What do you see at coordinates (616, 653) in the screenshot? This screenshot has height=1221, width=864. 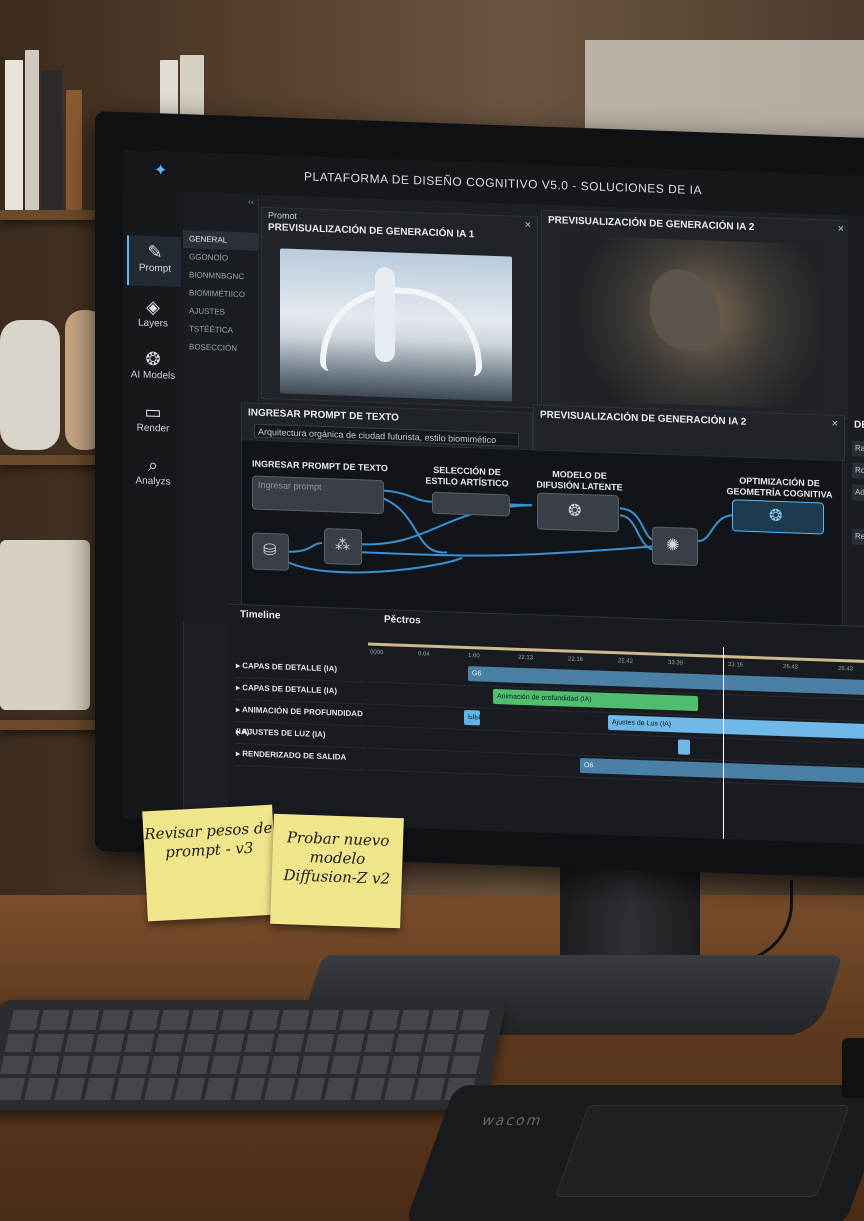 I see `timeline-ruler-bar` at bounding box center [616, 653].